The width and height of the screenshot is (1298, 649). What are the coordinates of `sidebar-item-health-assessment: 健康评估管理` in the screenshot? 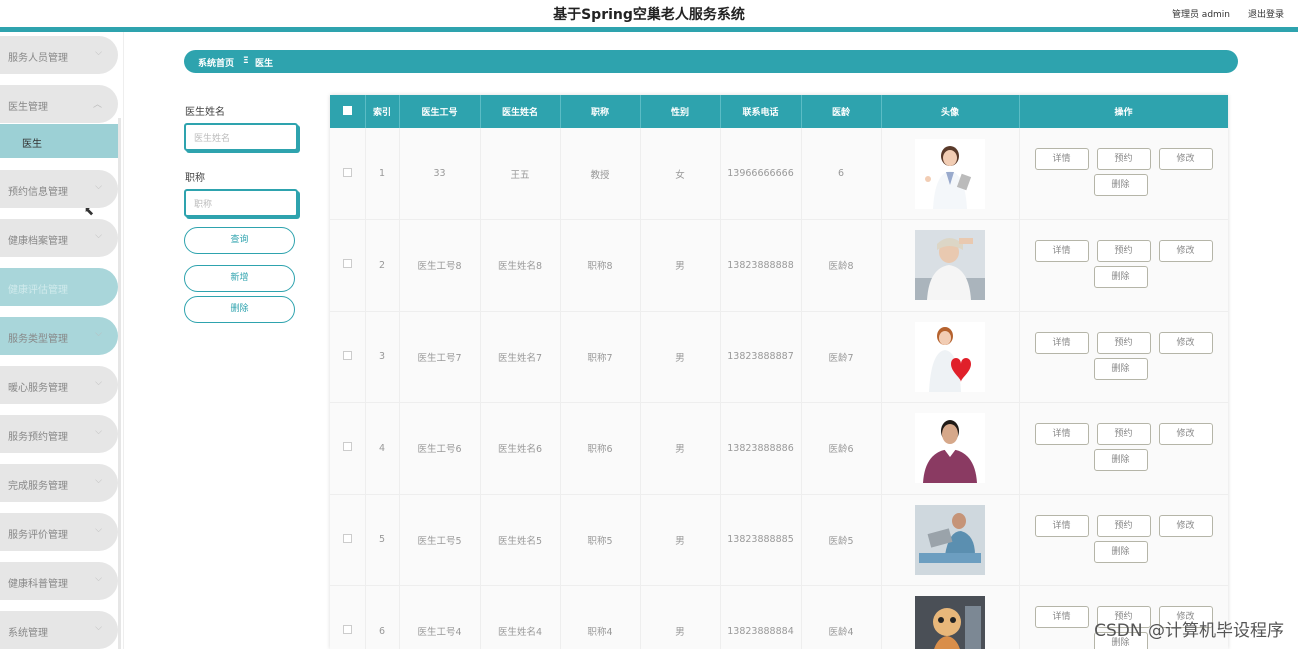 It's located at (59, 287).